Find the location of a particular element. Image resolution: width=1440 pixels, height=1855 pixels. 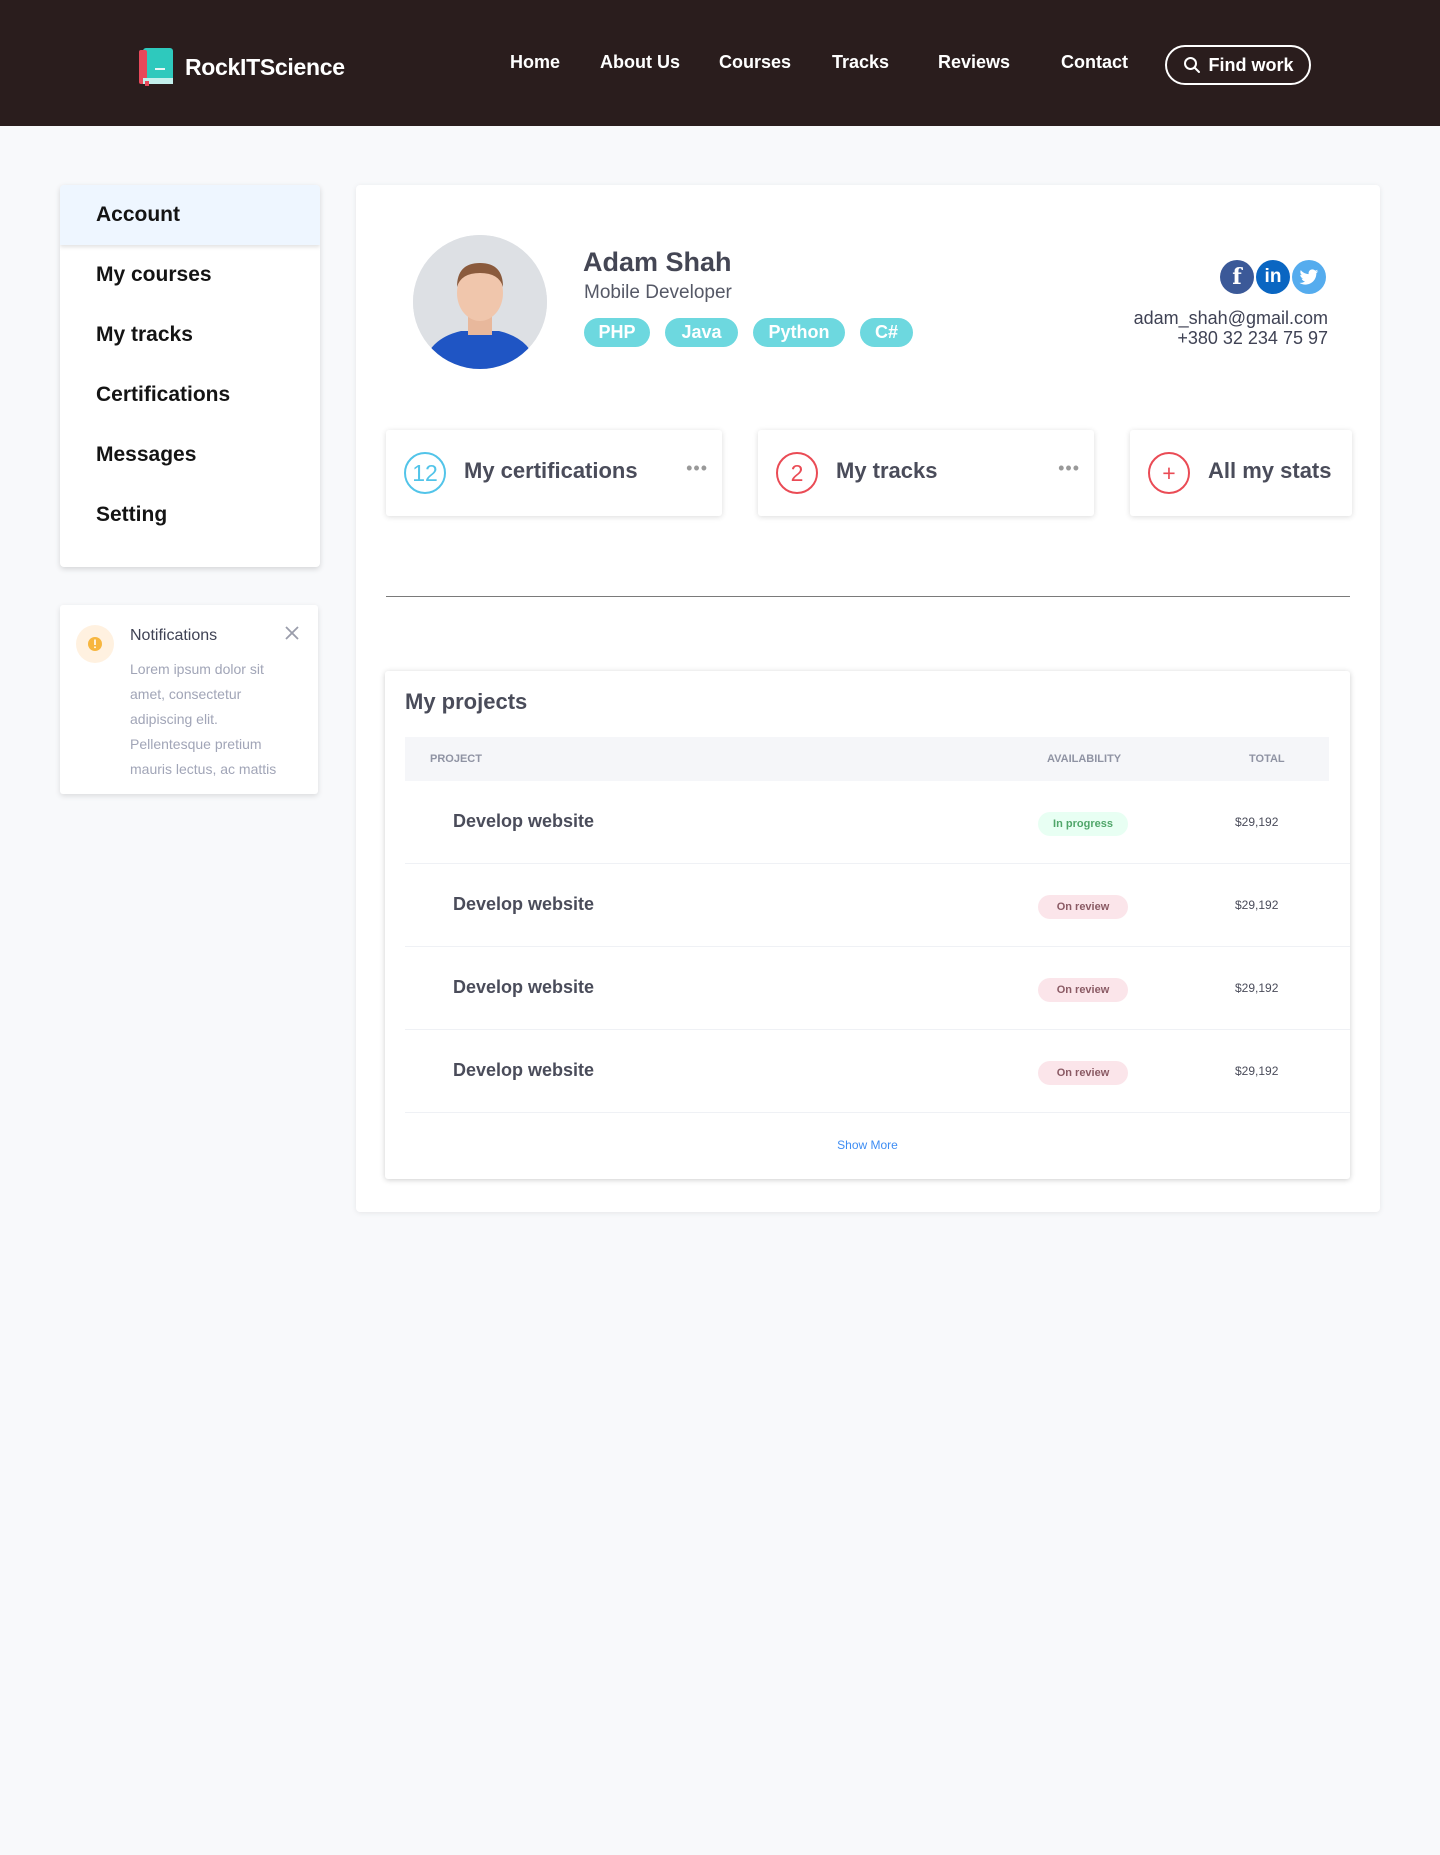

close-icon is located at coordinates (292, 633).